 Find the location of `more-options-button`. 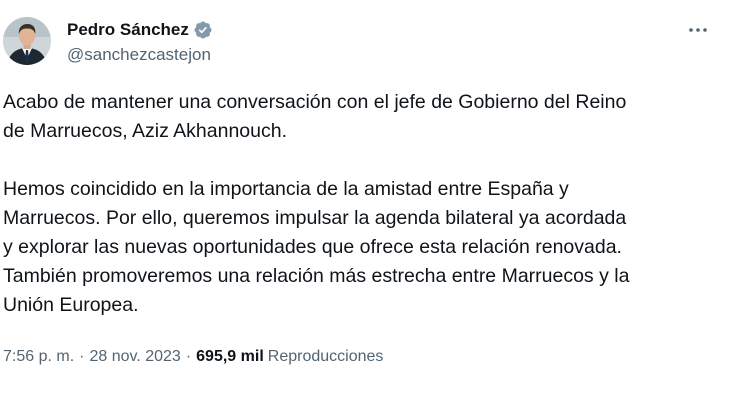

more-options-button is located at coordinates (698, 30).